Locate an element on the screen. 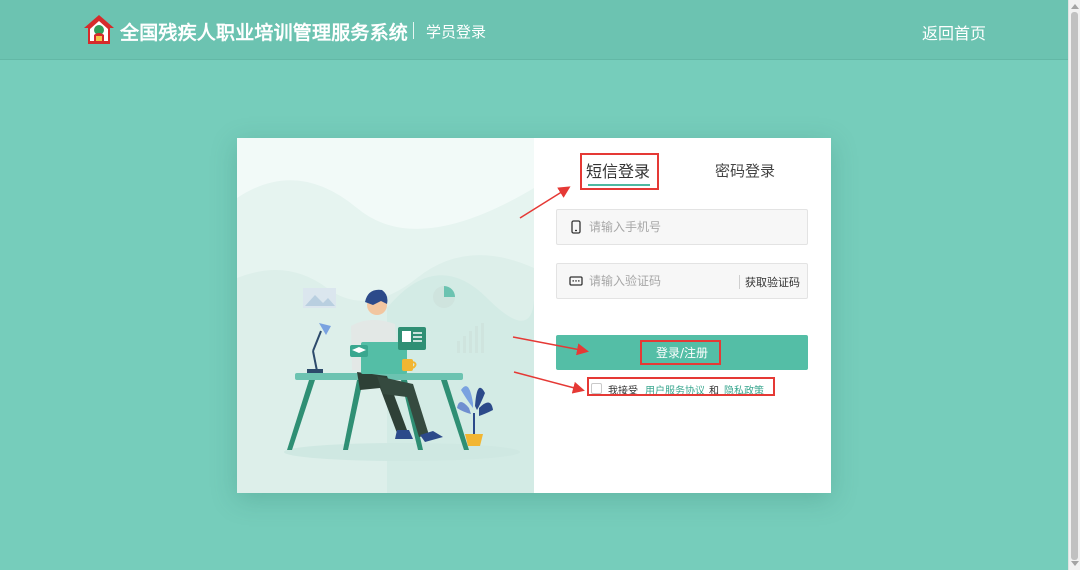 The width and height of the screenshot is (1080, 570). vertical-scrollbar is located at coordinates (1074, 285).